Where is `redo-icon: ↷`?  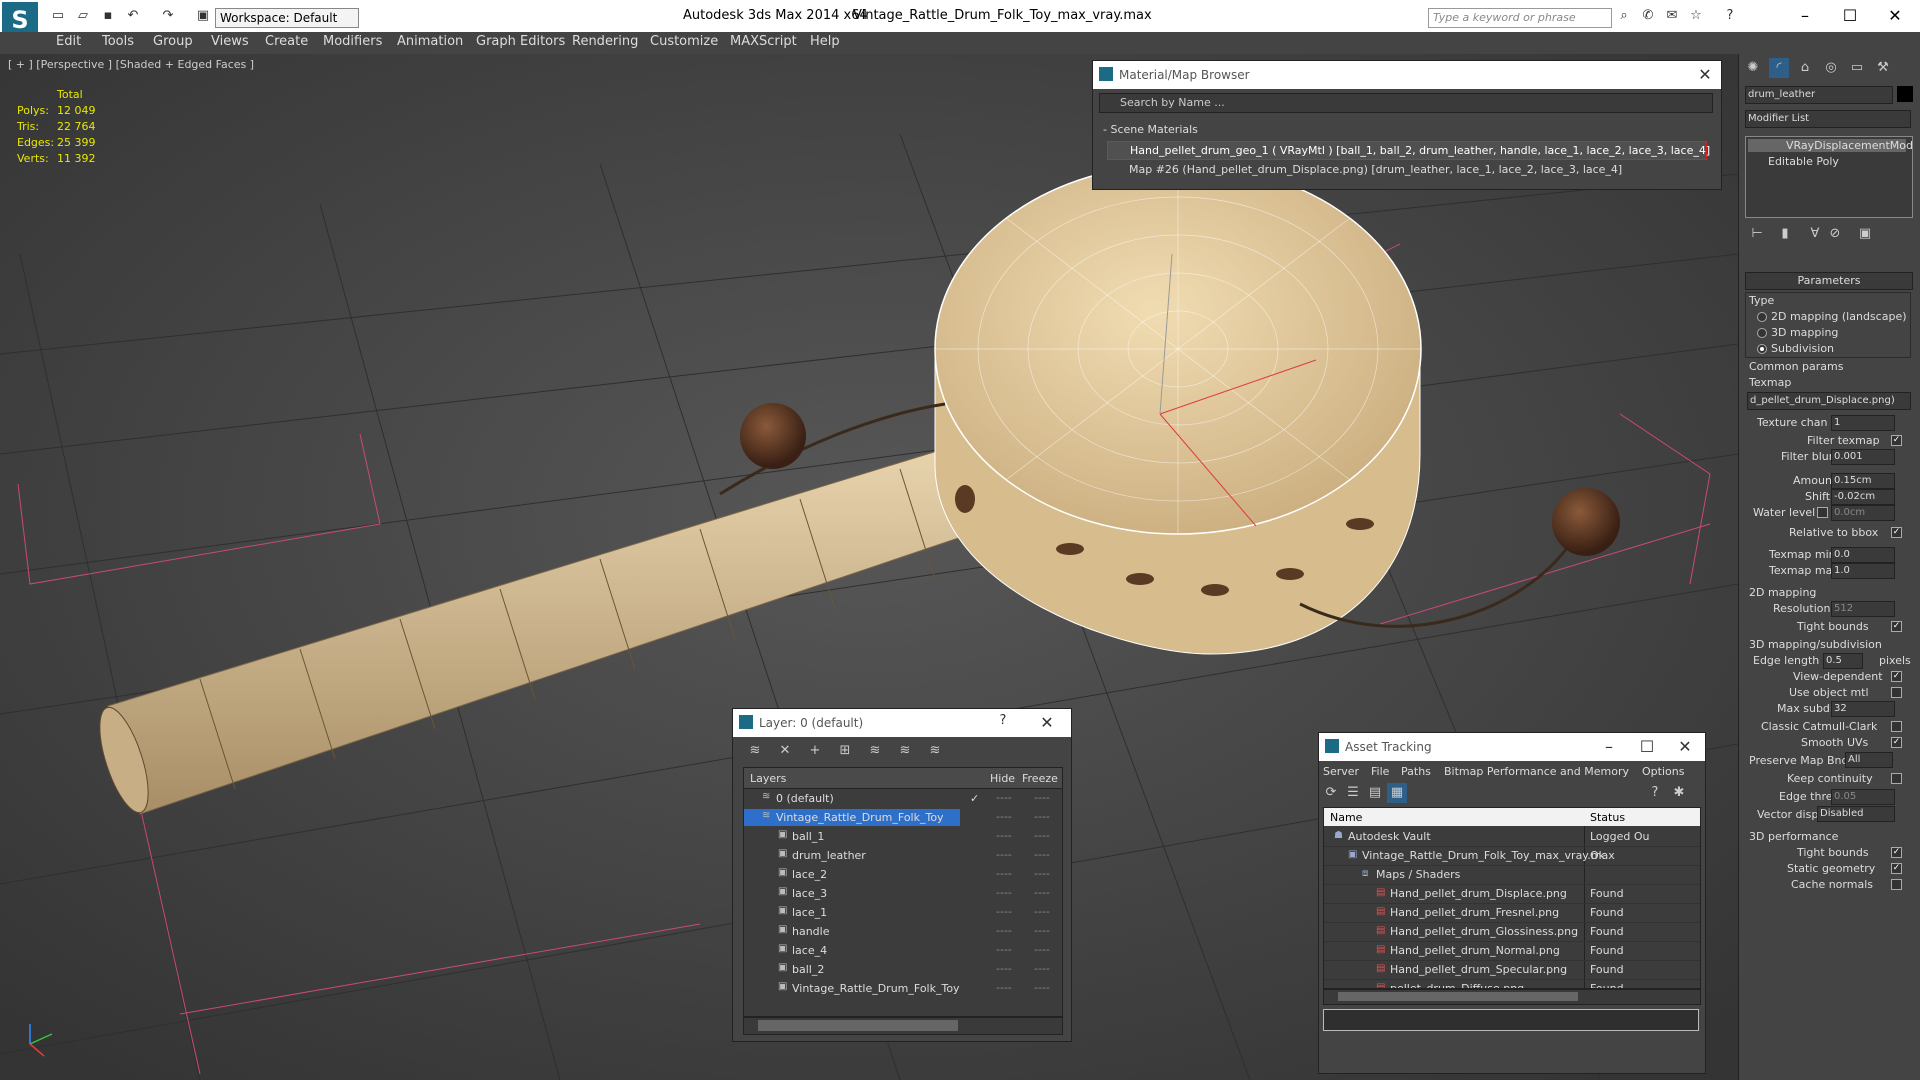 redo-icon: ↷ is located at coordinates (168, 16).